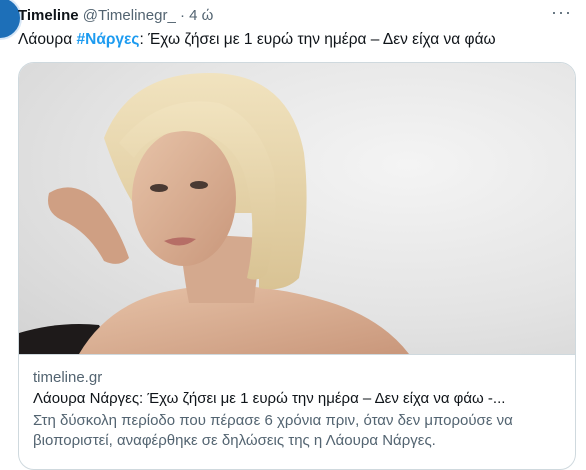  What do you see at coordinates (129, 15) in the screenshot?
I see `author-handle: @Timelinegr_` at bounding box center [129, 15].